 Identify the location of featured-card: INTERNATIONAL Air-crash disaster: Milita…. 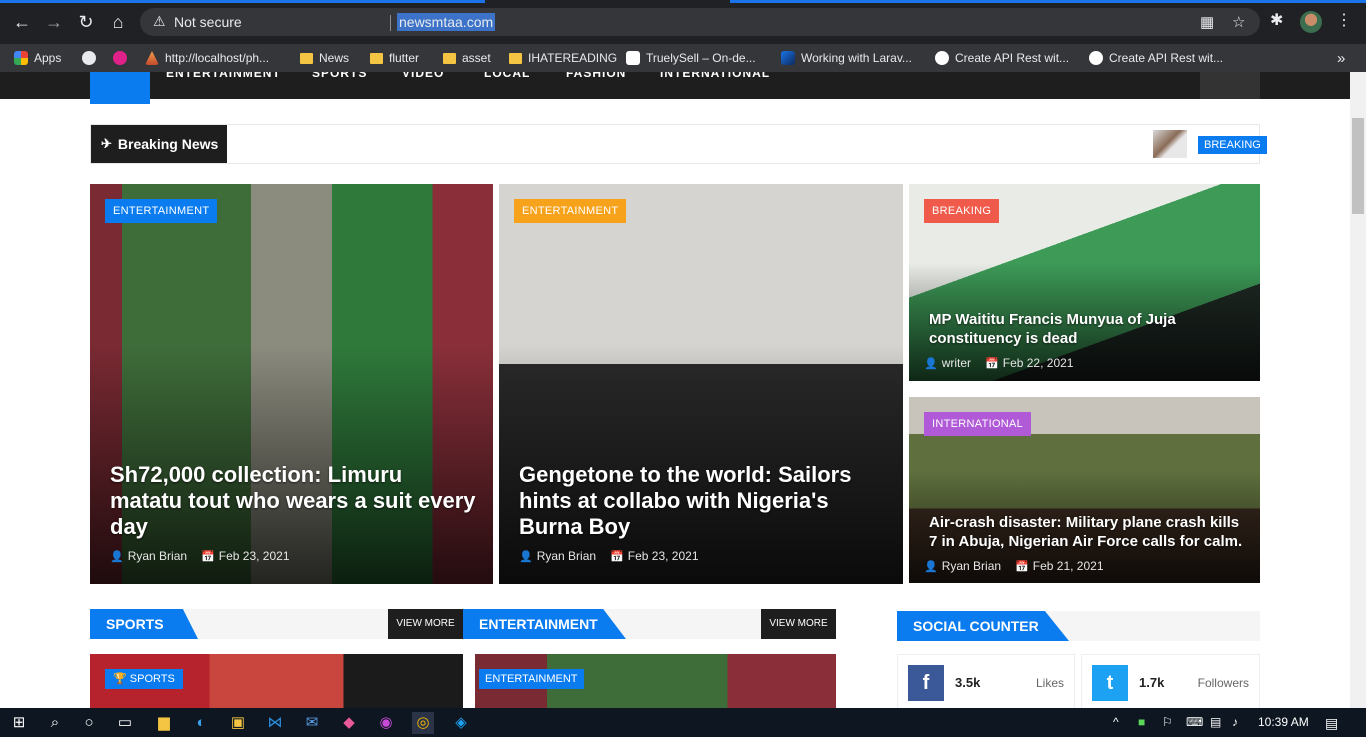
(1084, 490).